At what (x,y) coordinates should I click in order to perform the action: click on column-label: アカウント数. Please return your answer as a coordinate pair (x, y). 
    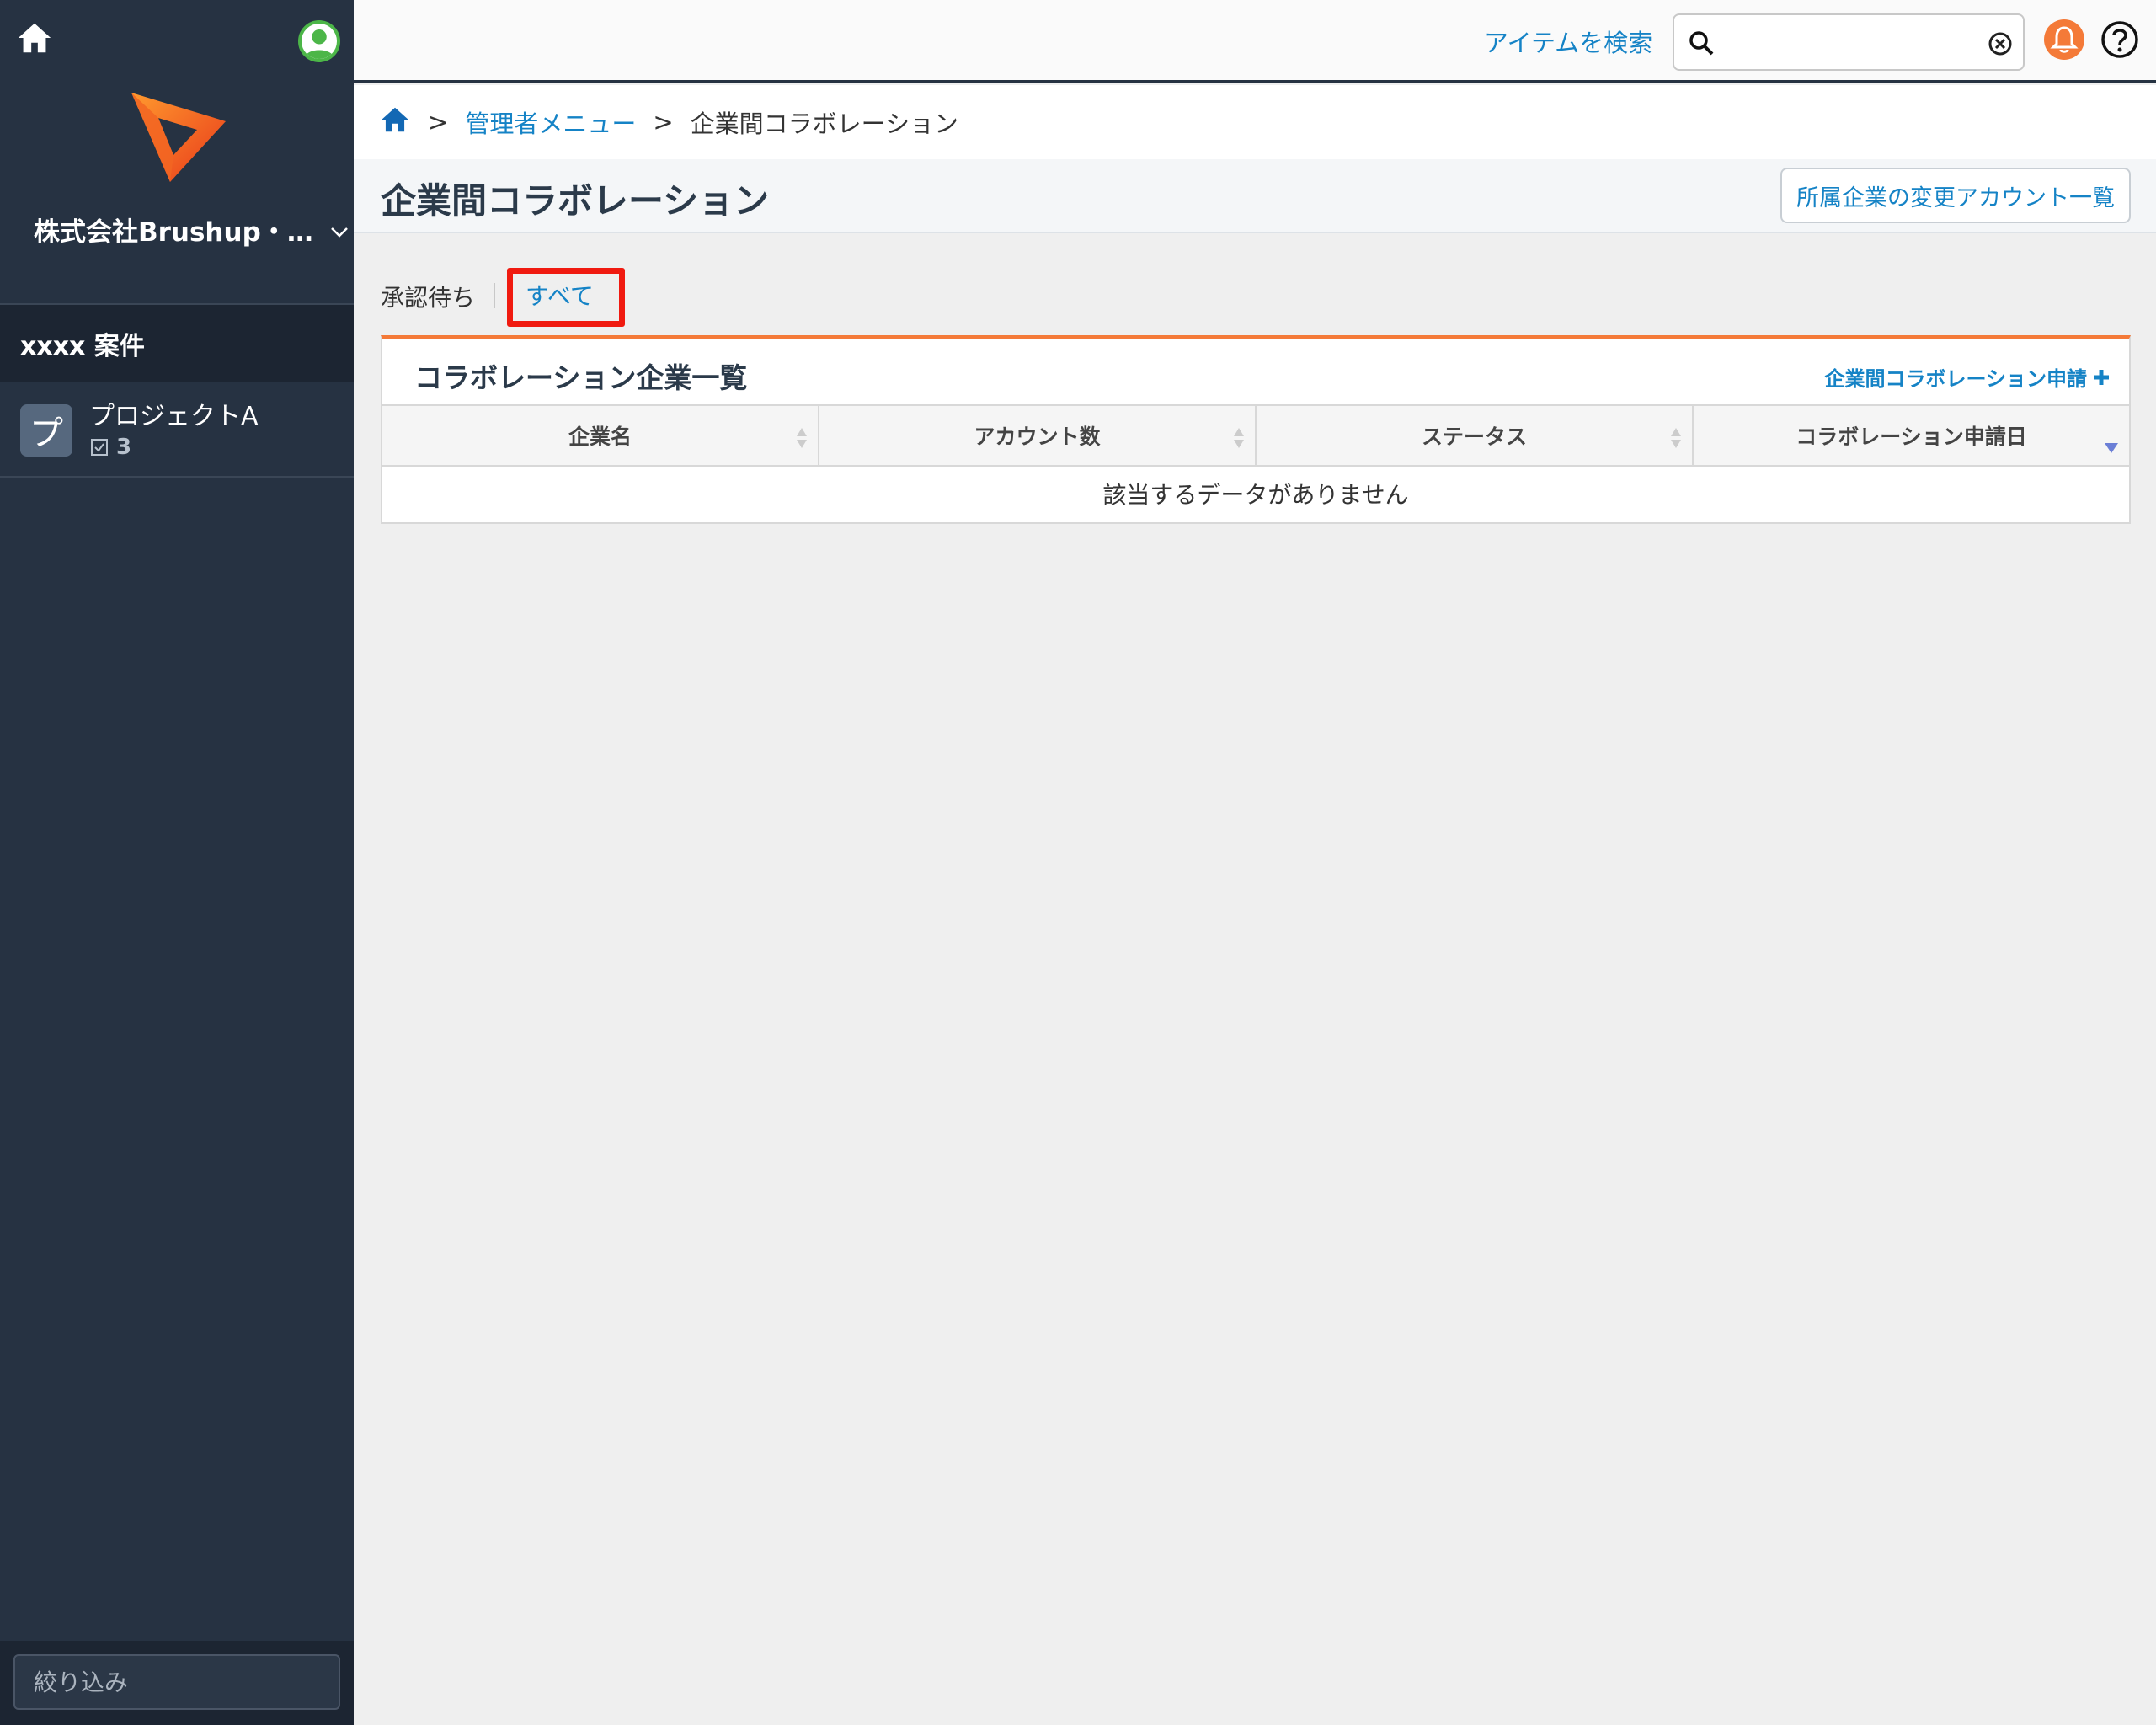
    Looking at the image, I should click on (1037, 437).